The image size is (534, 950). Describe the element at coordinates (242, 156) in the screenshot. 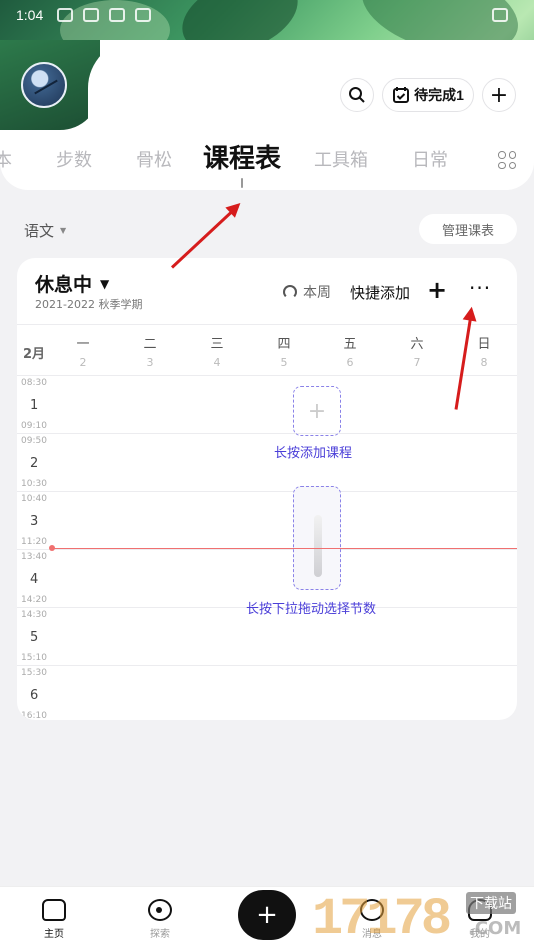

I see `tab-schedule: 课程表` at that location.